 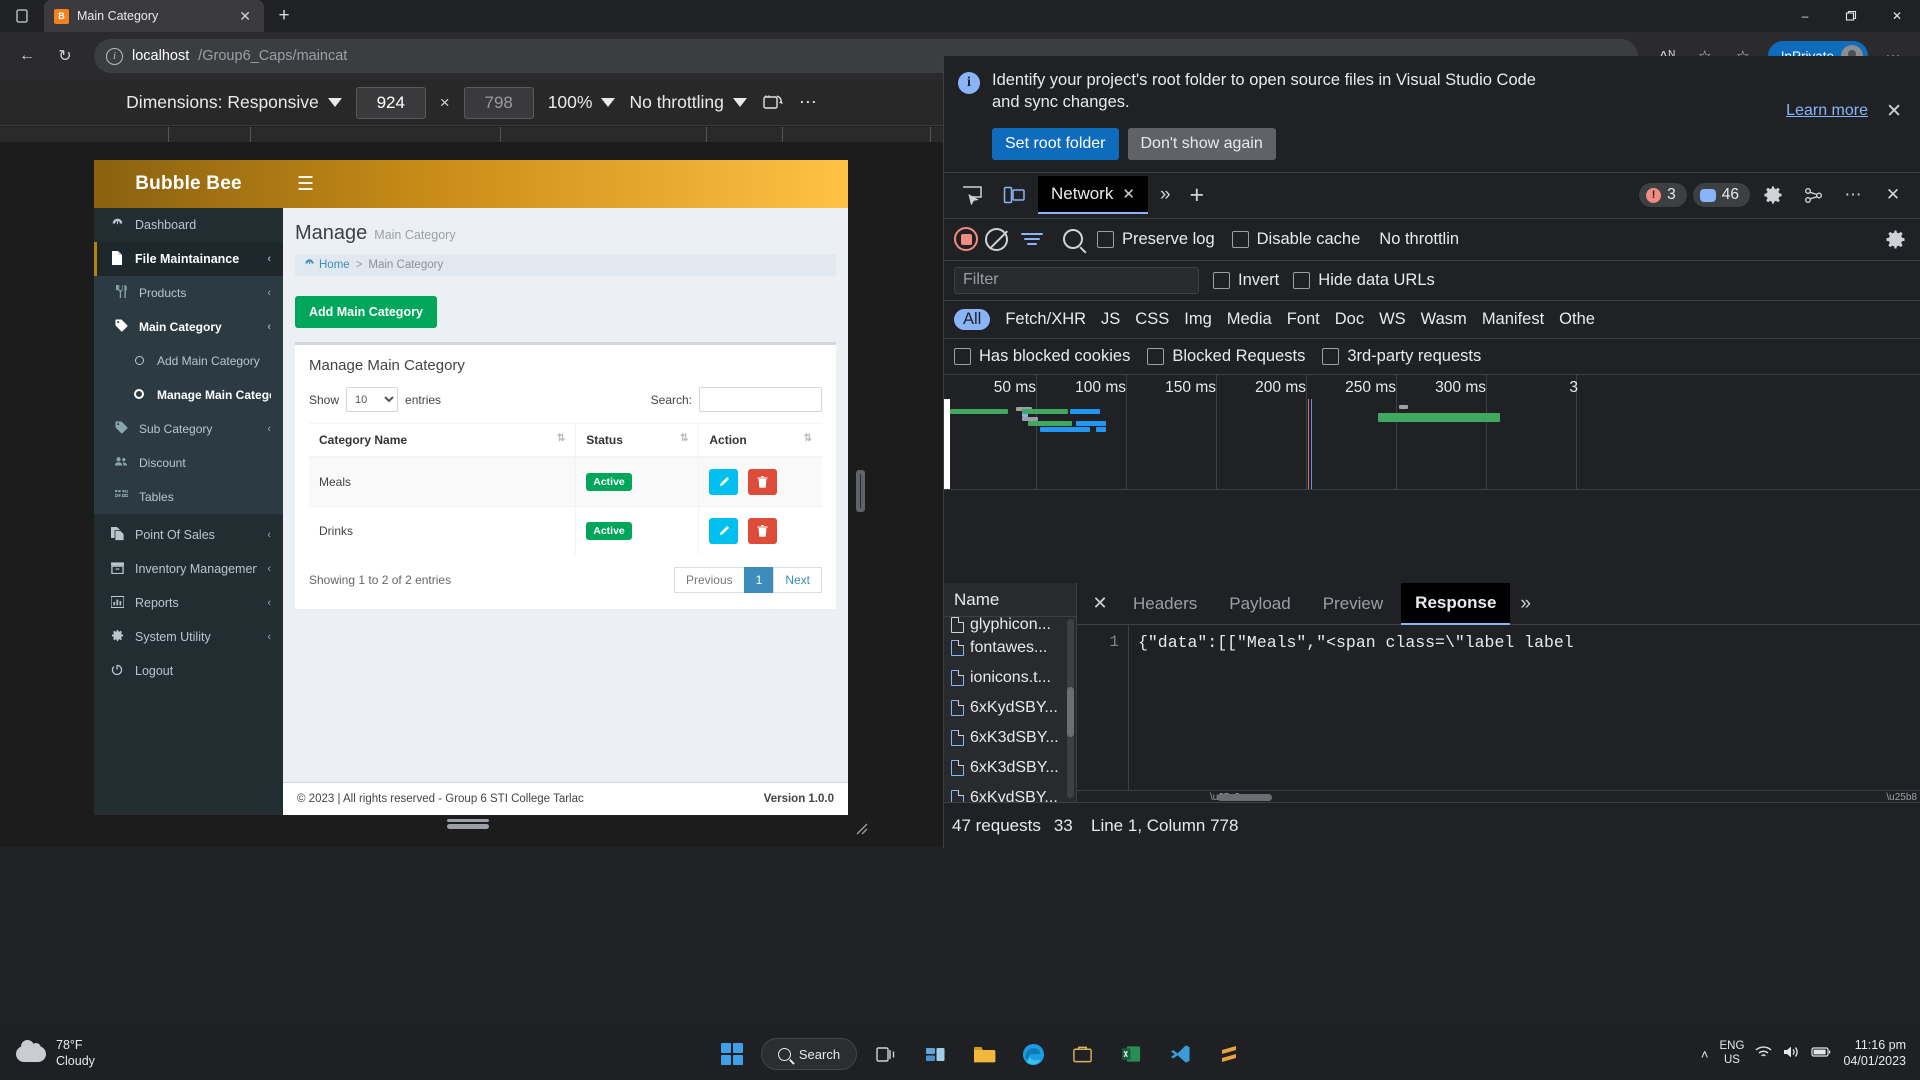 What do you see at coordinates (860, 491) in the screenshot?
I see `viewport-resize-handle-right` at bounding box center [860, 491].